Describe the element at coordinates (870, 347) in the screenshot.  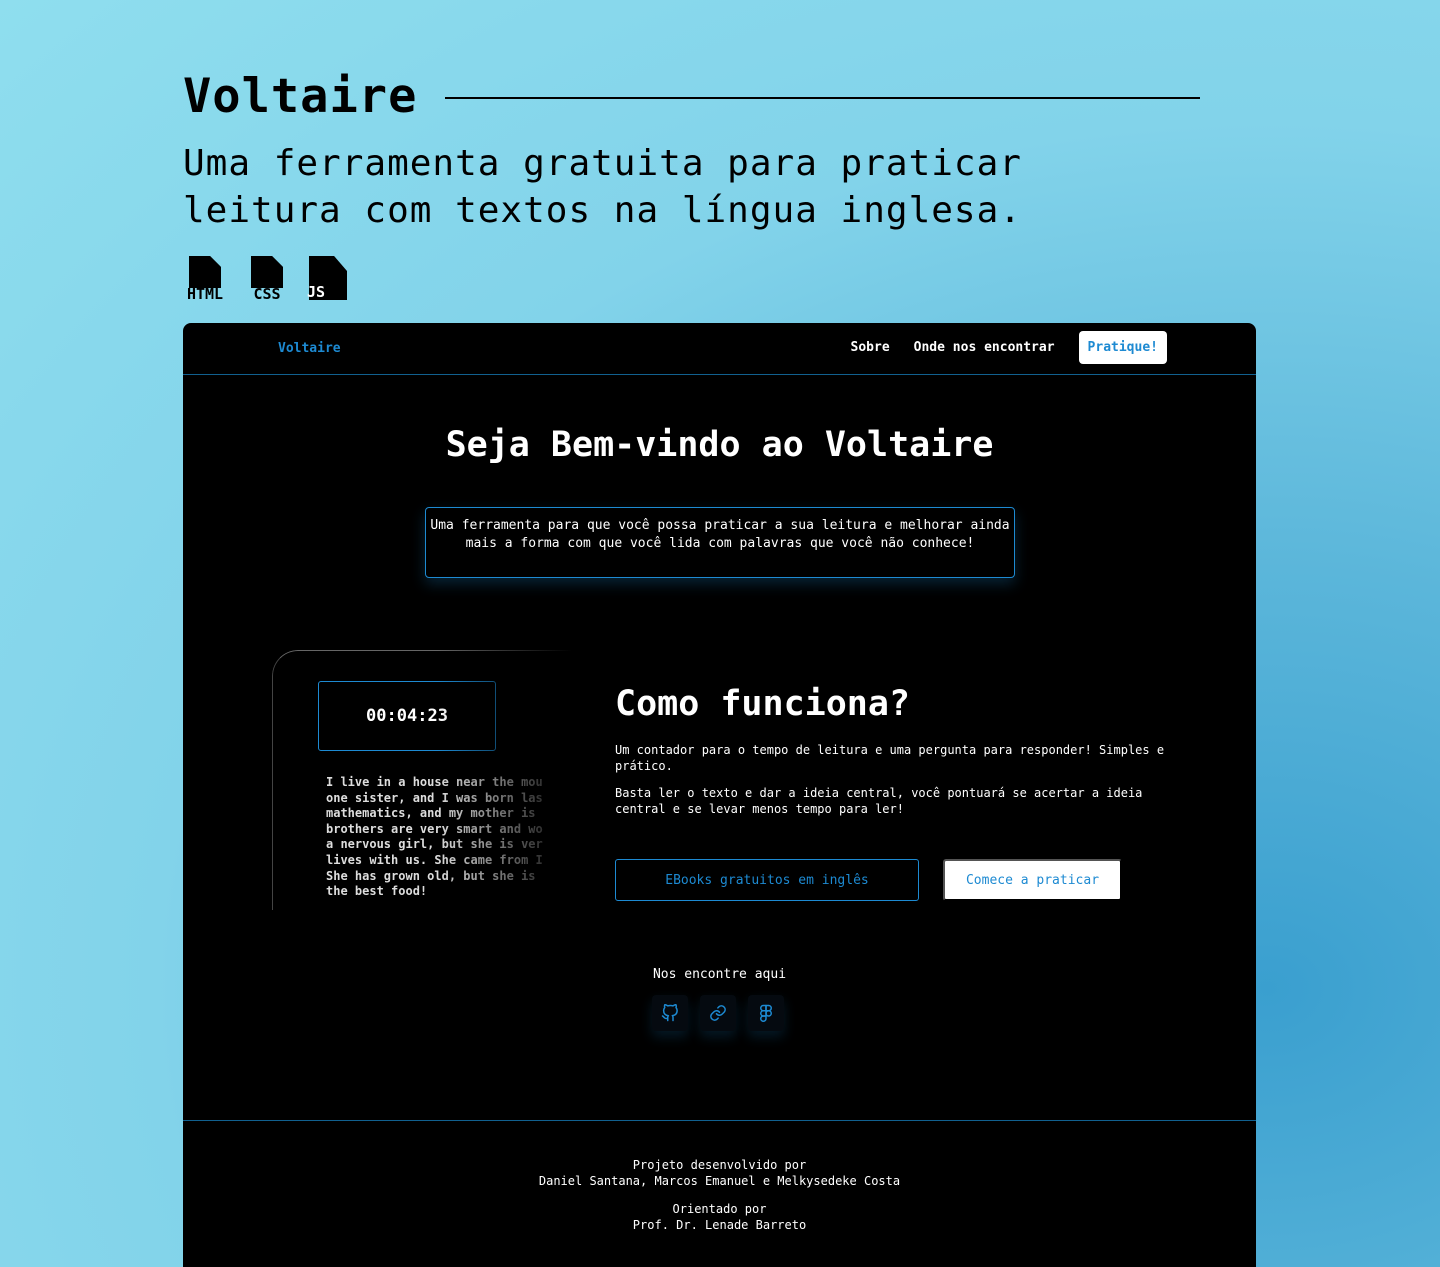
I see `nav-link-sobre: Sobre` at that location.